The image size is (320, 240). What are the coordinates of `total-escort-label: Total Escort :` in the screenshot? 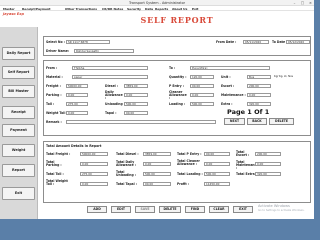 It's located at (243, 154).